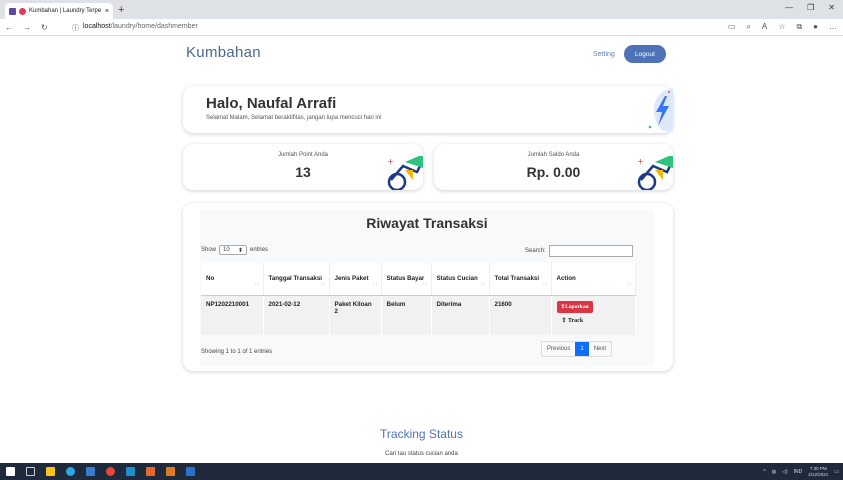  I want to click on greeting-title: Halo, Naufal Arrafi, so click(271, 103).